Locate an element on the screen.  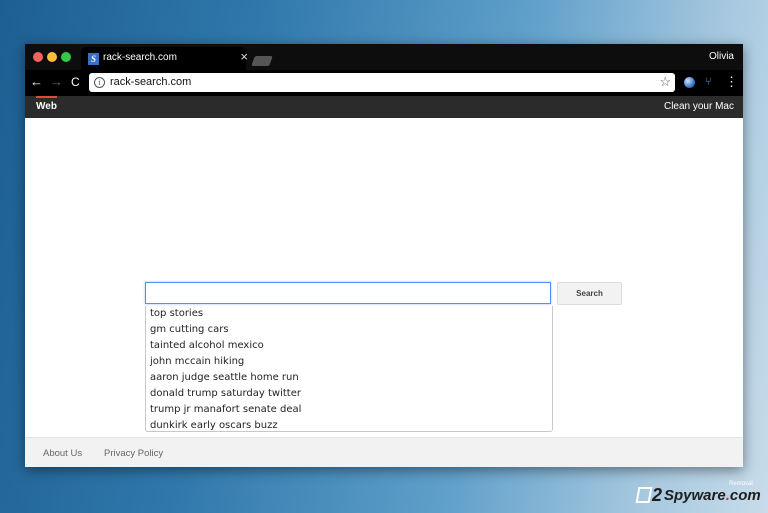
suggestion-item: dunkirk early oscars buzz is located at coordinates (349, 426).